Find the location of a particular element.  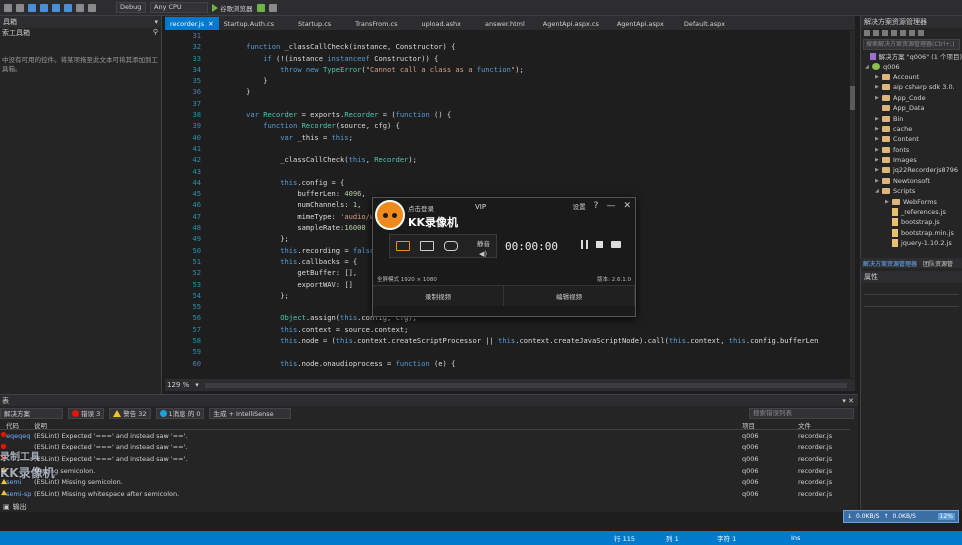

tab-upload: upload.ashx is located at coordinates (441, 23).